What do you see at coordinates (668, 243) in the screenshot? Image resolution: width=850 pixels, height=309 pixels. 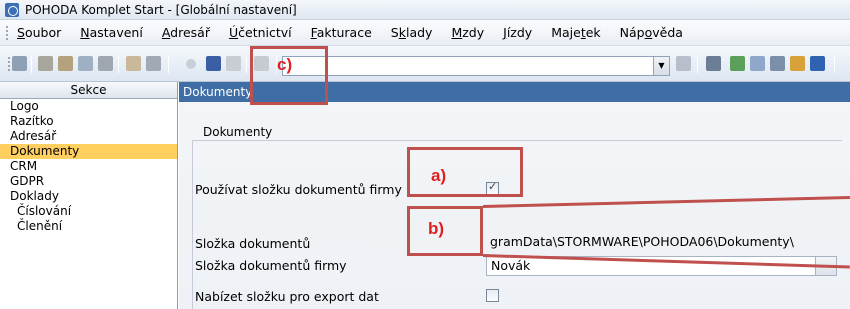 I see `documents-folder-field: gramData\STORMWARE\POHODA06\Dokumenty\` at bounding box center [668, 243].